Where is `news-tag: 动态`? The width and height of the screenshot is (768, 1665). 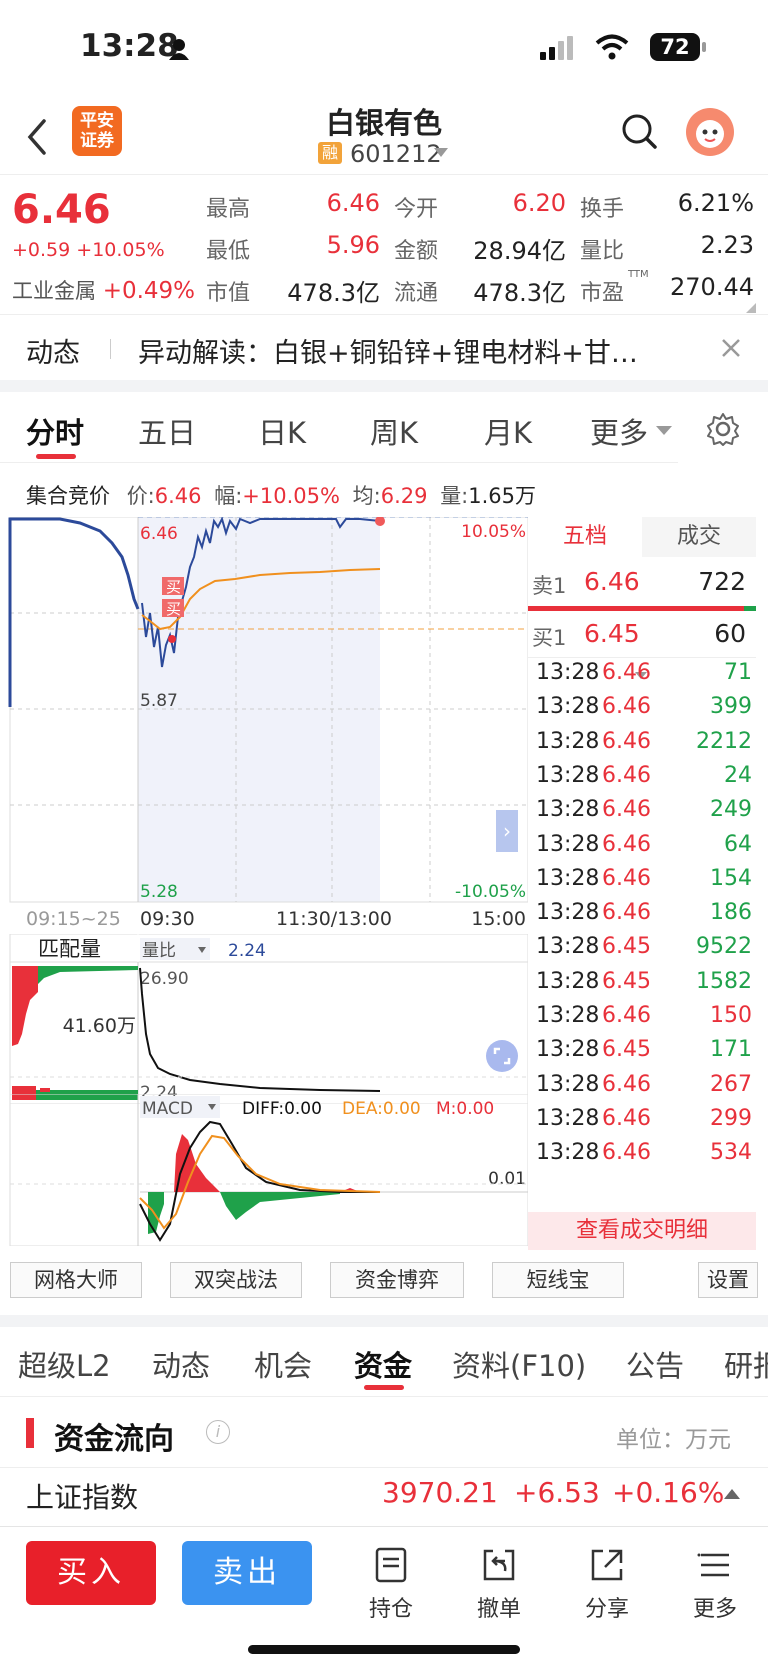 news-tag: 动态 is located at coordinates (53, 353).